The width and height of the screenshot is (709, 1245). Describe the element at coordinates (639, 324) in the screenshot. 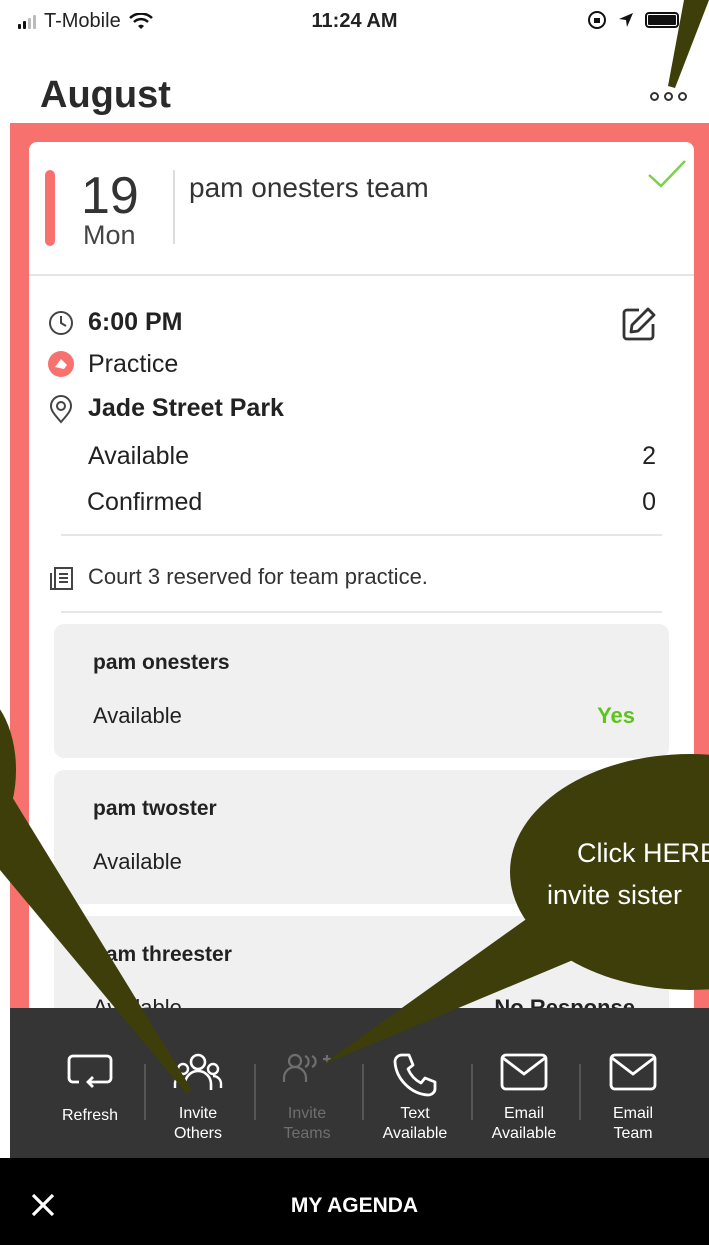

I see `edit-icon` at that location.